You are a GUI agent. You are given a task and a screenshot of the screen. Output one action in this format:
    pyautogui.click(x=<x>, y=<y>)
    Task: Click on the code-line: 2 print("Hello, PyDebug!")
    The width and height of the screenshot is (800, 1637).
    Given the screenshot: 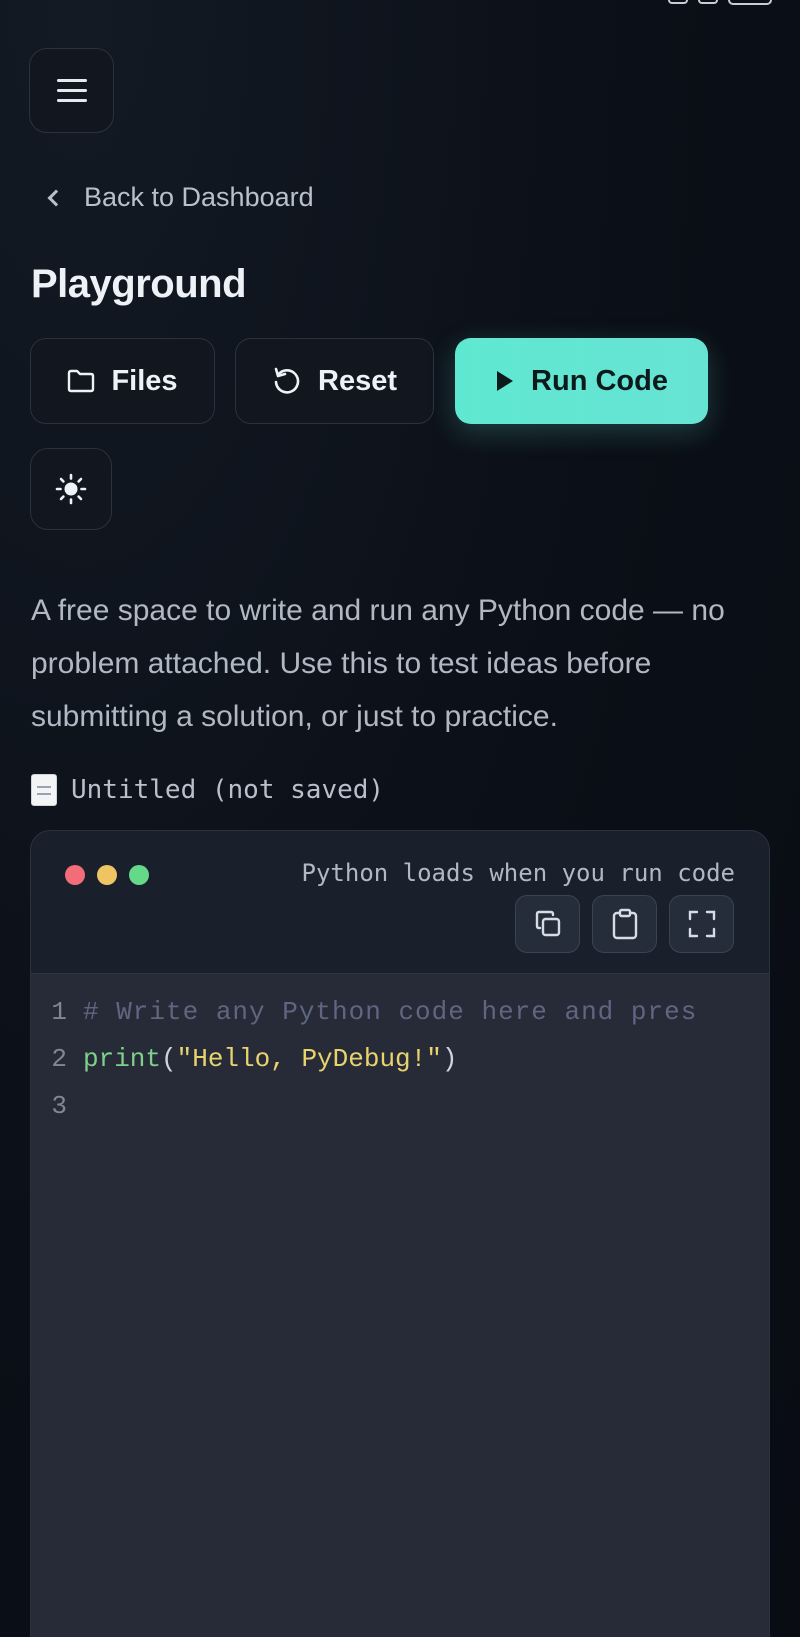 What is the action you would take?
    pyautogui.click(x=400, y=1058)
    